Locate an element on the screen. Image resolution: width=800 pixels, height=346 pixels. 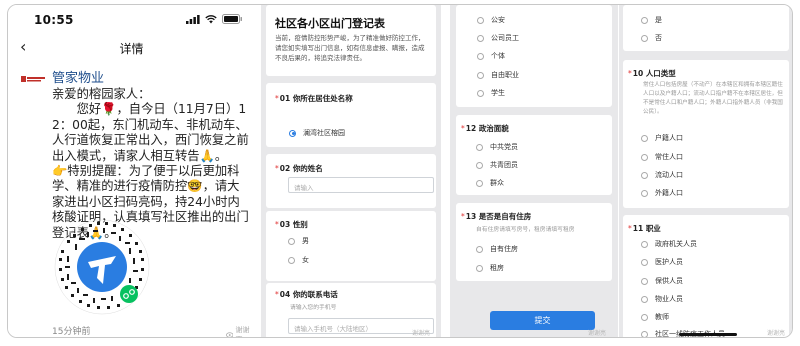
seen-count: 谢谢亮 is located at coordinates (240, 331).